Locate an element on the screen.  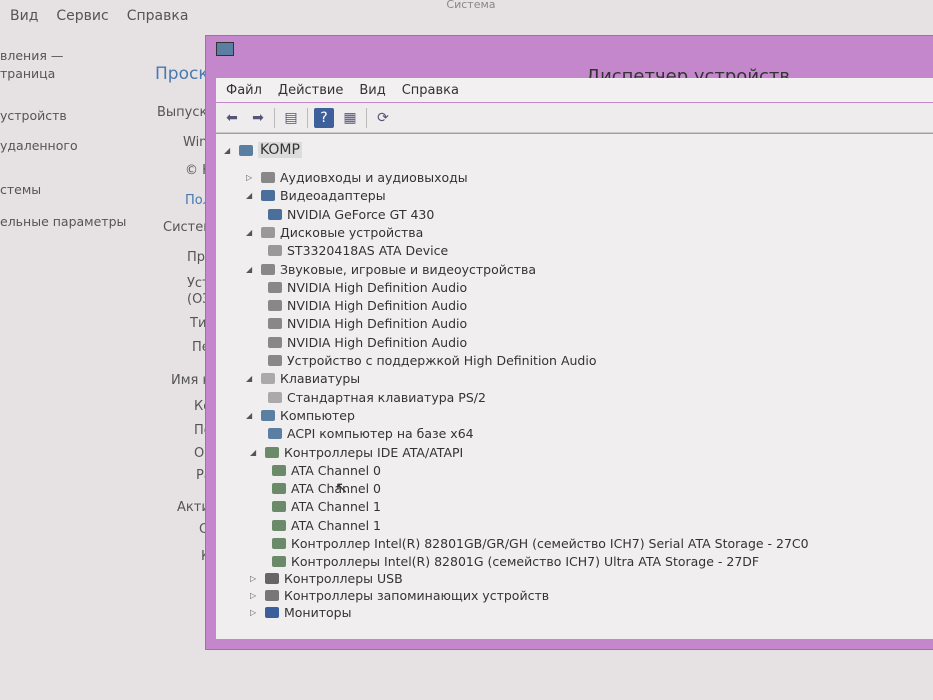
bg-title: Система is located at coordinates (471, 5).